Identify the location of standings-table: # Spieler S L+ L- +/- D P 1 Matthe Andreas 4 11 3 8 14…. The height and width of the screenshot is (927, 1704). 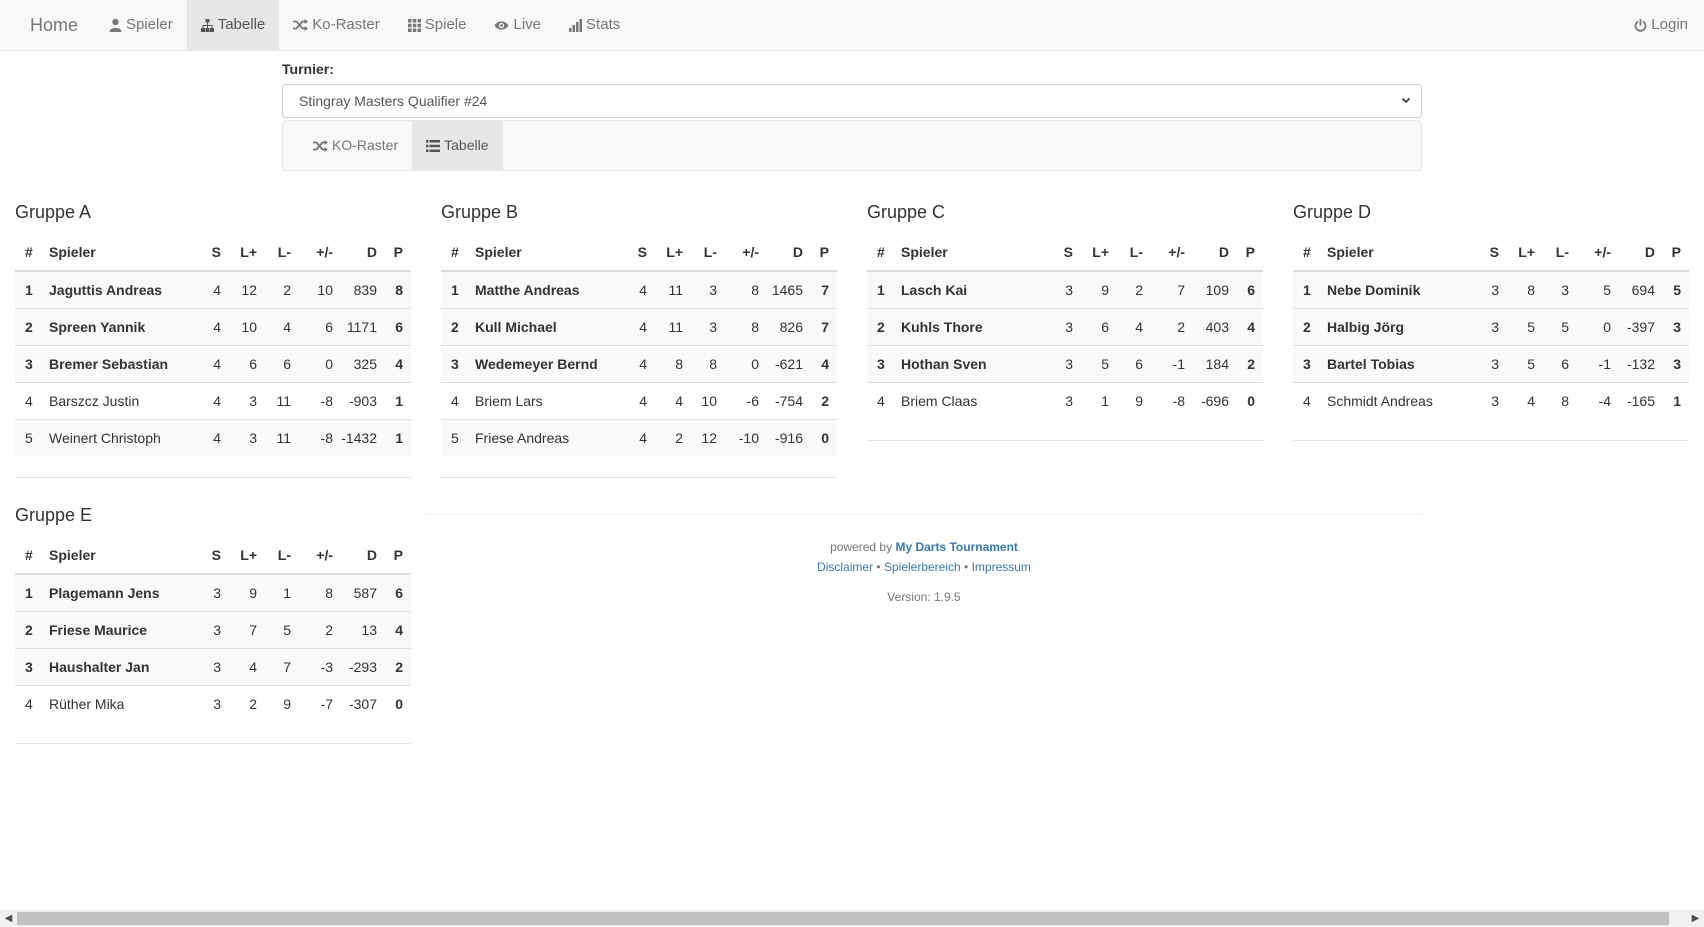
(639, 345).